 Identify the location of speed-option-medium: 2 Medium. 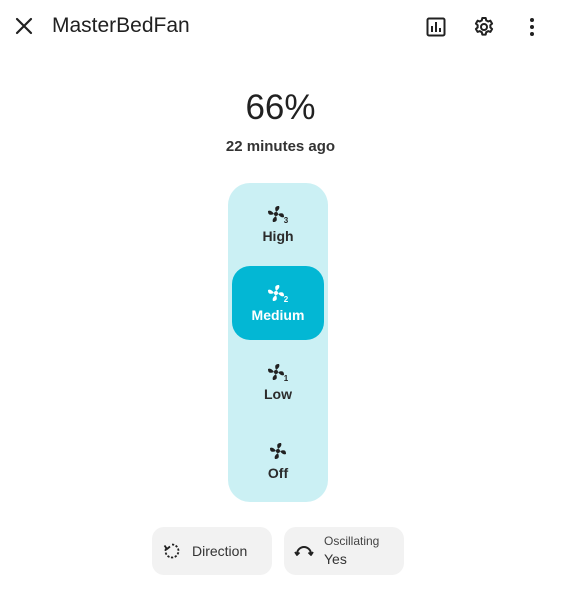
(278, 303).